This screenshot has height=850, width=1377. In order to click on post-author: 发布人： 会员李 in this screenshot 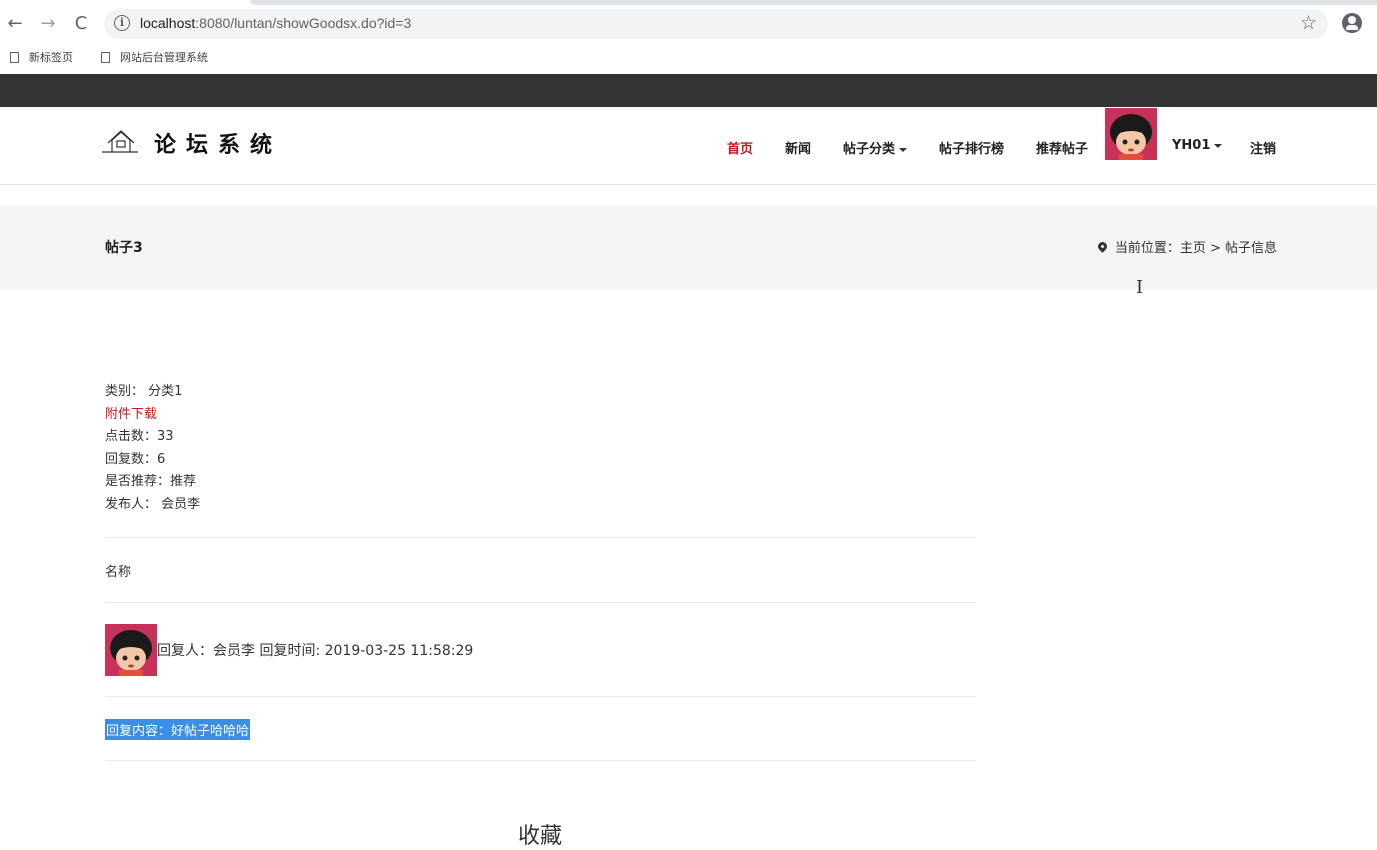, I will do `click(153, 504)`.